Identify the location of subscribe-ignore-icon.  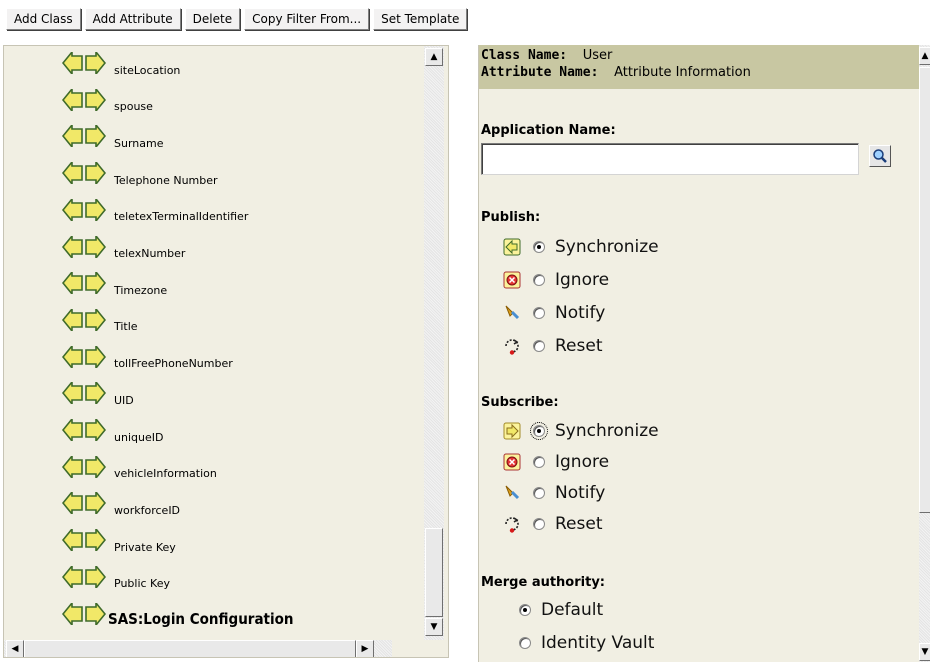
(512, 462).